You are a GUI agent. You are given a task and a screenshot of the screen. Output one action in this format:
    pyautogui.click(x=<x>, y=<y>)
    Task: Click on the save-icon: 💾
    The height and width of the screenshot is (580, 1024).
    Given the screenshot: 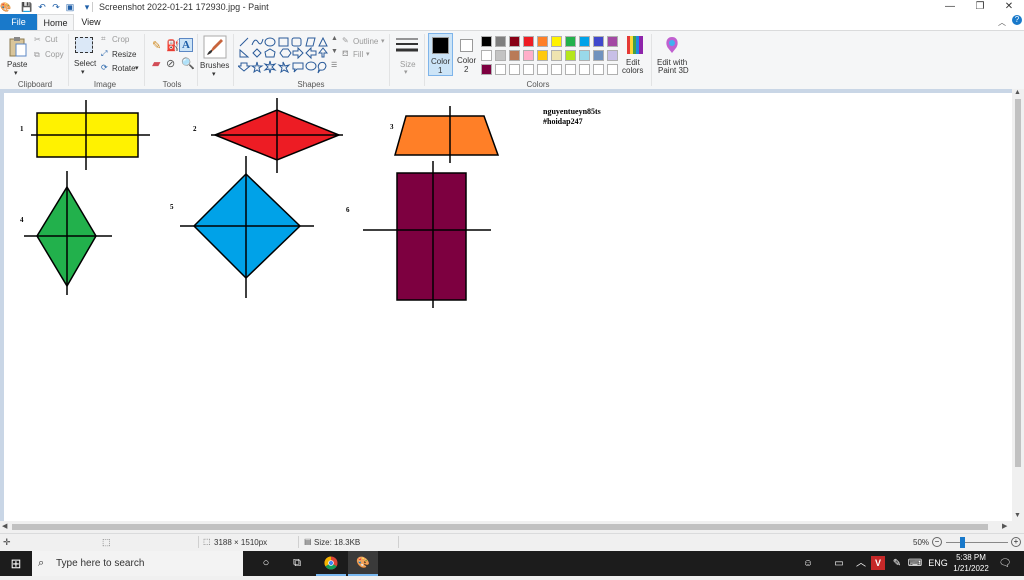 What is the action you would take?
    pyautogui.click(x=26, y=7)
    